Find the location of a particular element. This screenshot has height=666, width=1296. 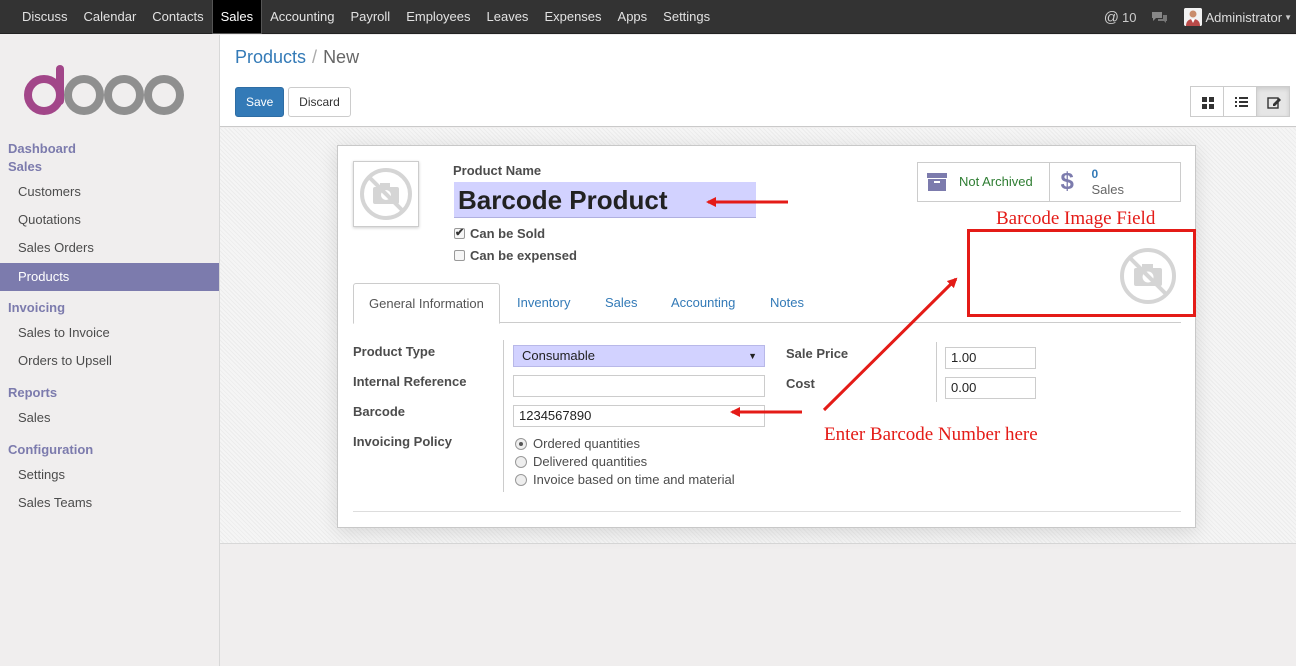

sidebar-item-customers: Customers is located at coordinates (109, 192).